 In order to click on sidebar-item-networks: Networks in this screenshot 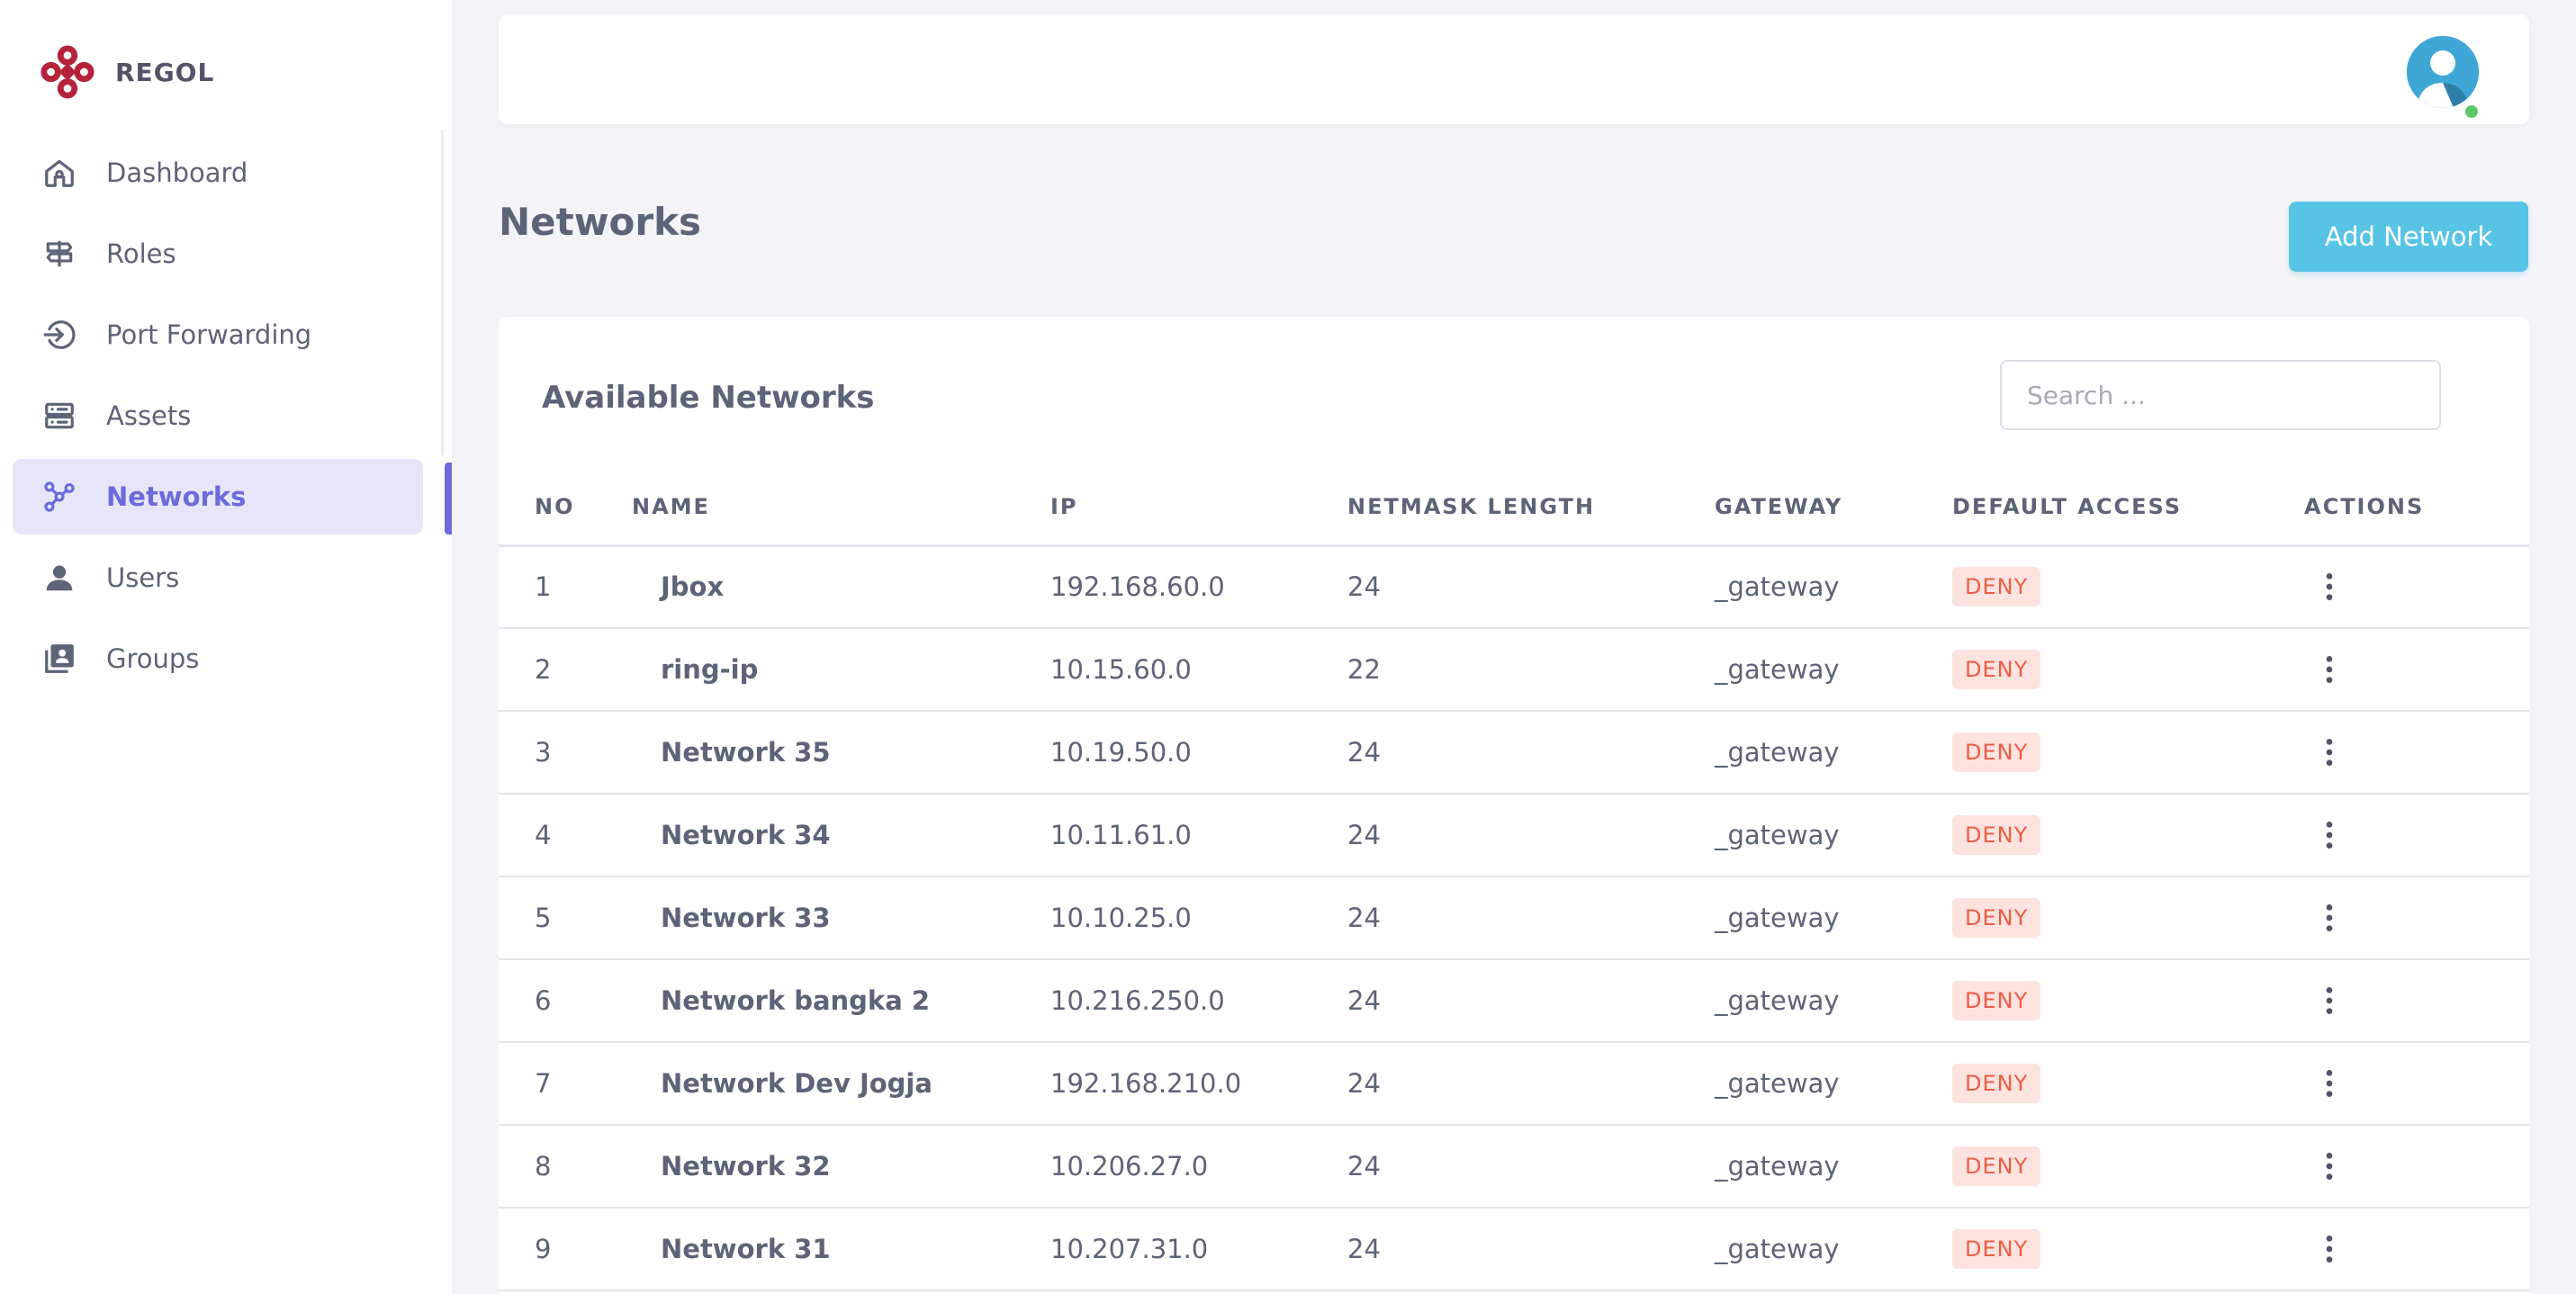, I will do `click(218, 497)`.